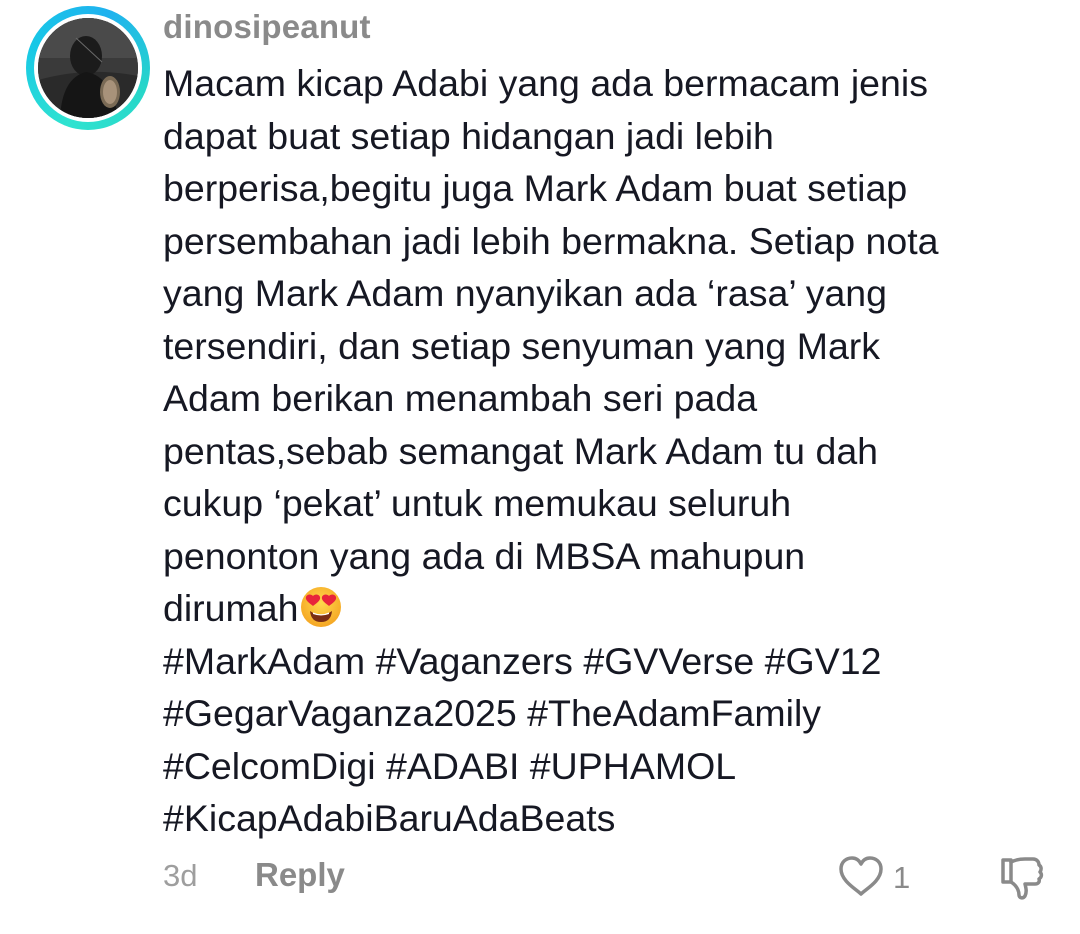 Image resolution: width=1080 pixels, height=934 pixels. Describe the element at coordinates (613, 661) in the screenshot. I see `hashtag-line: #MarkAdam #Vaganzers #GVVerse #GV12` at that location.